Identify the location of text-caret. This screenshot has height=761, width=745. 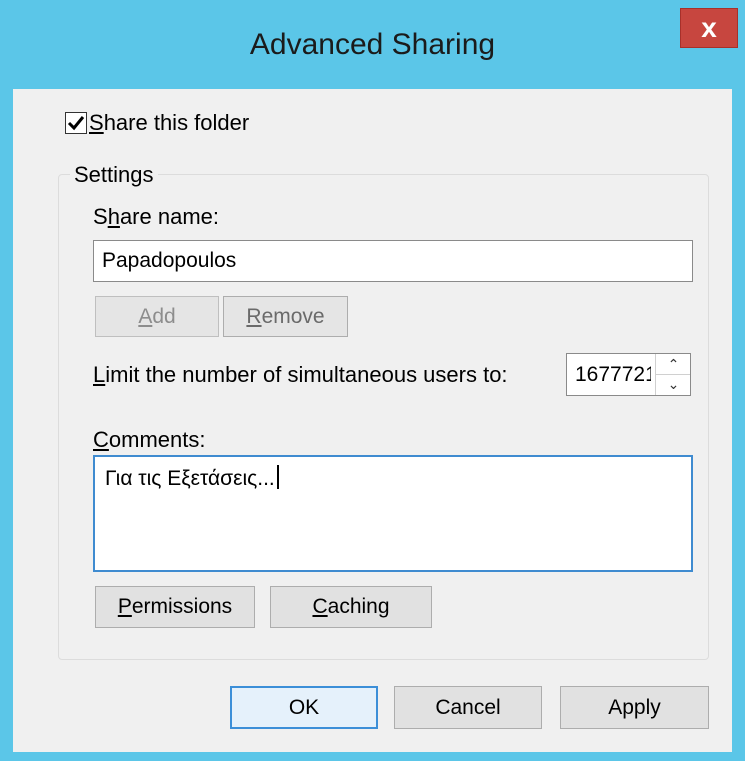
(277, 477).